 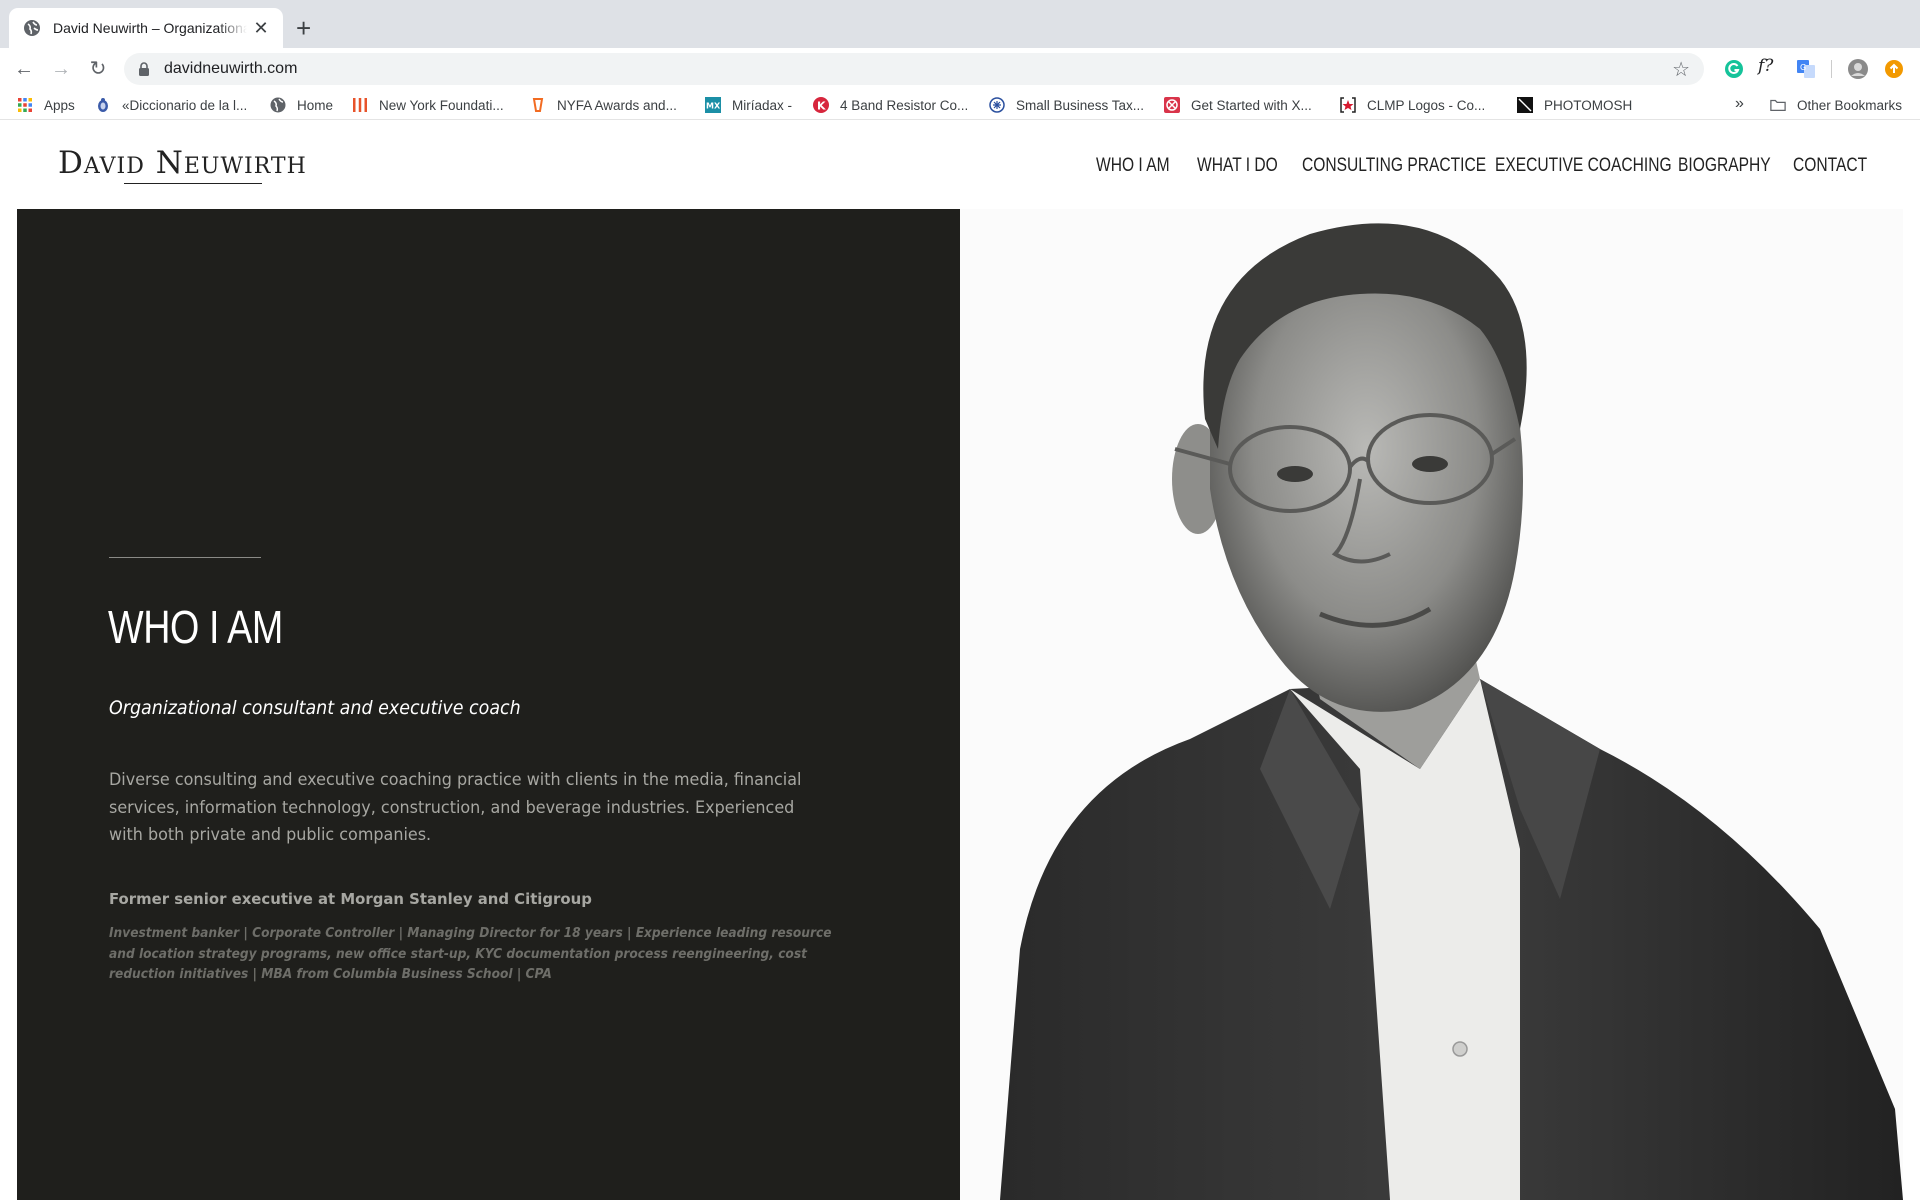 I want to click on logo-underline, so click(x=193, y=183).